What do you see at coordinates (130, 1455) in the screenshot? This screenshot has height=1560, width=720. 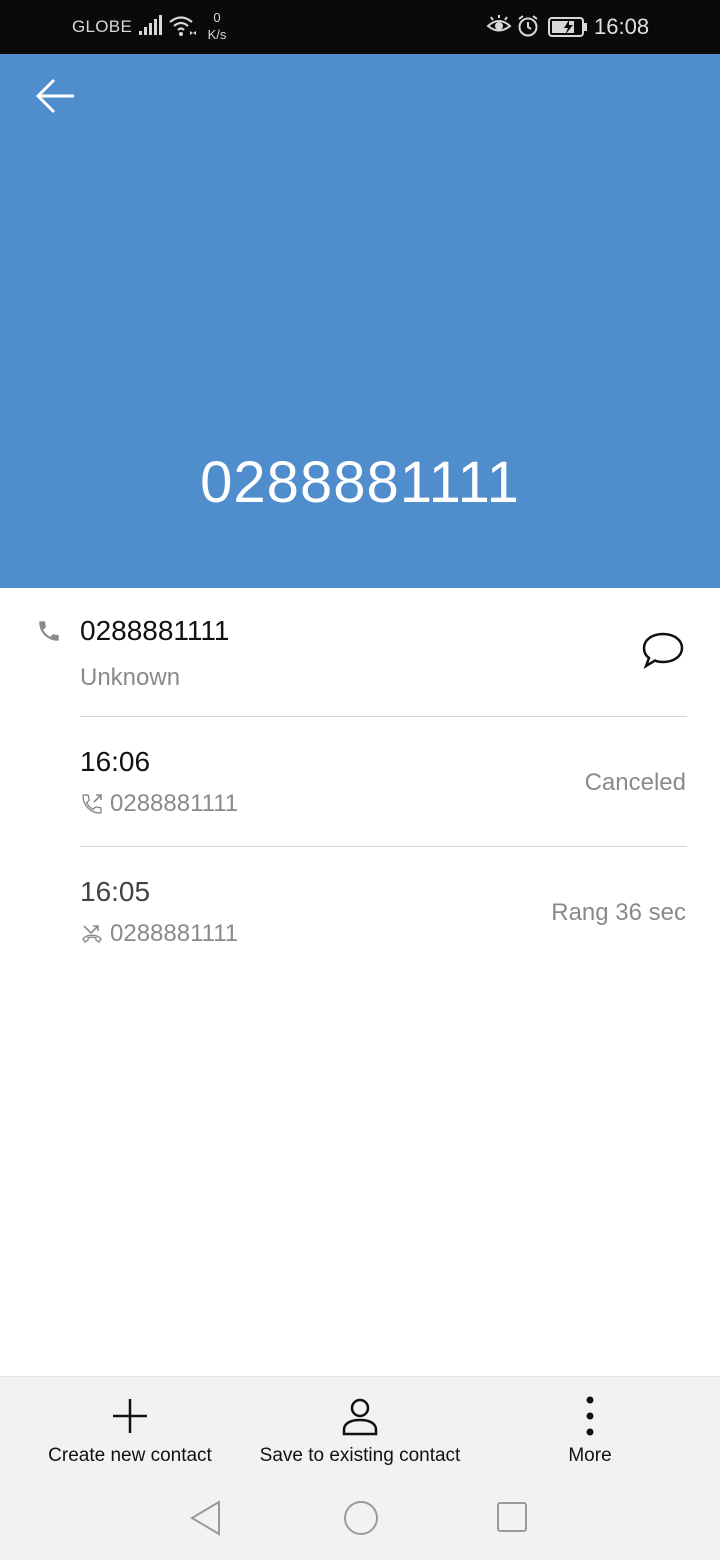 I see `create-new-contact-label: Create new contact` at bounding box center [130, 1455].